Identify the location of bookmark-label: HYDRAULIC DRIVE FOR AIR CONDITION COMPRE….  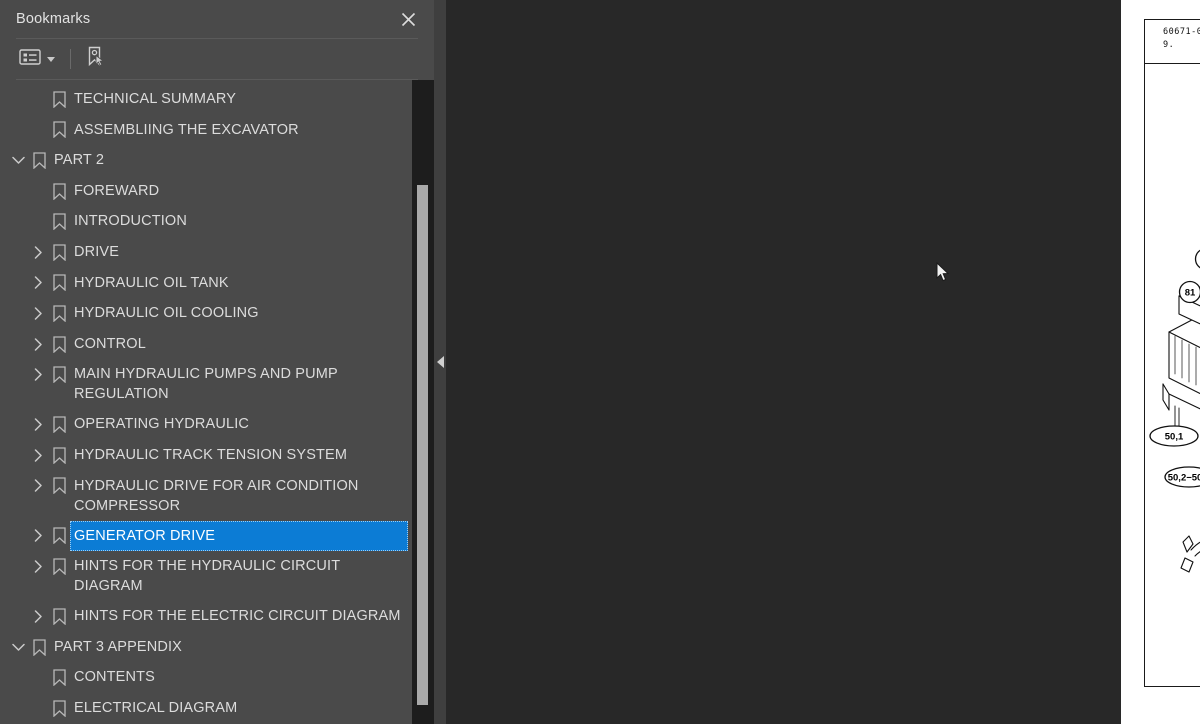
(216, 495).